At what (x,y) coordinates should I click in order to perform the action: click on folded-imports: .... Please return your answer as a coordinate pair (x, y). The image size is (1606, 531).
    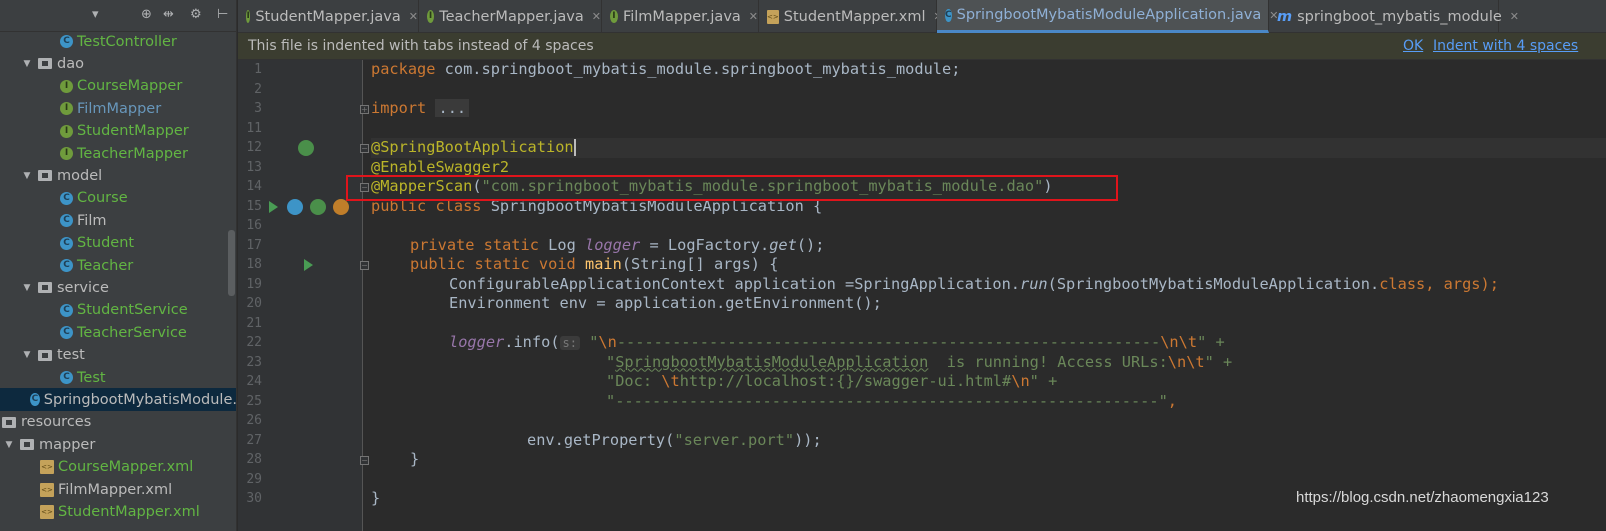
    Looking at the image, I should click on (452, 108).